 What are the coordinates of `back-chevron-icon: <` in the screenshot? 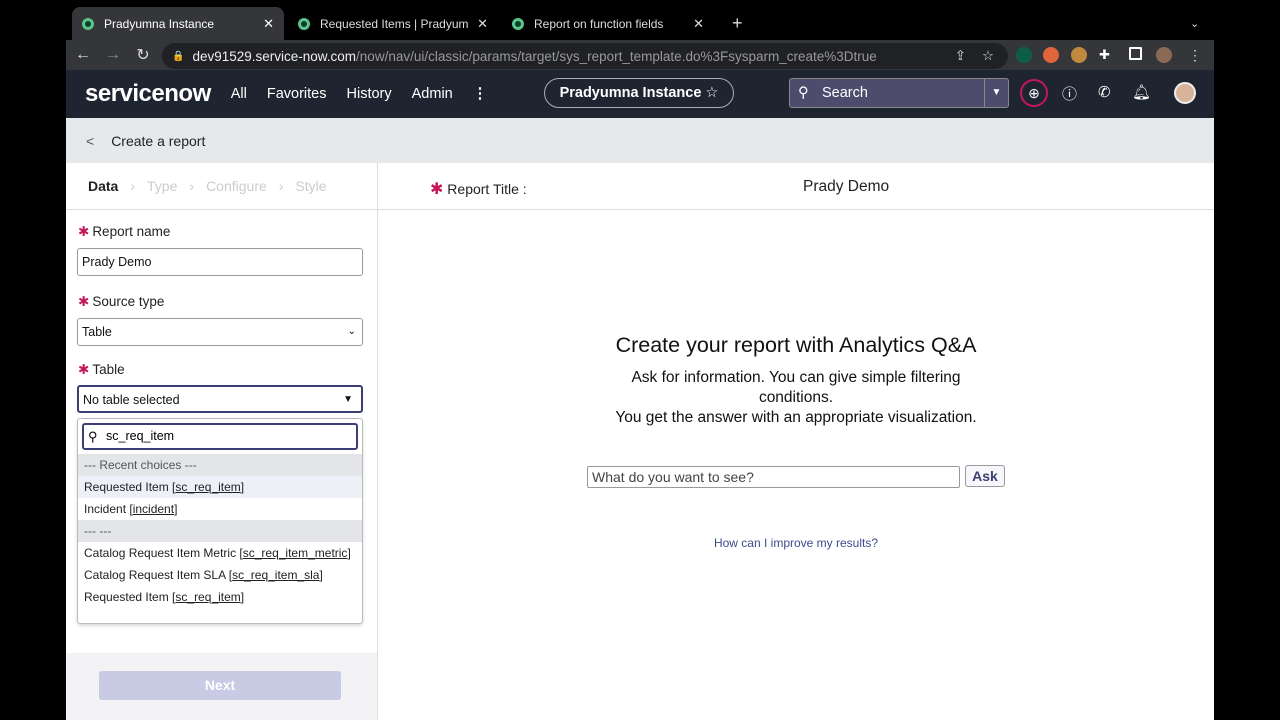 It's located at (90, 141).